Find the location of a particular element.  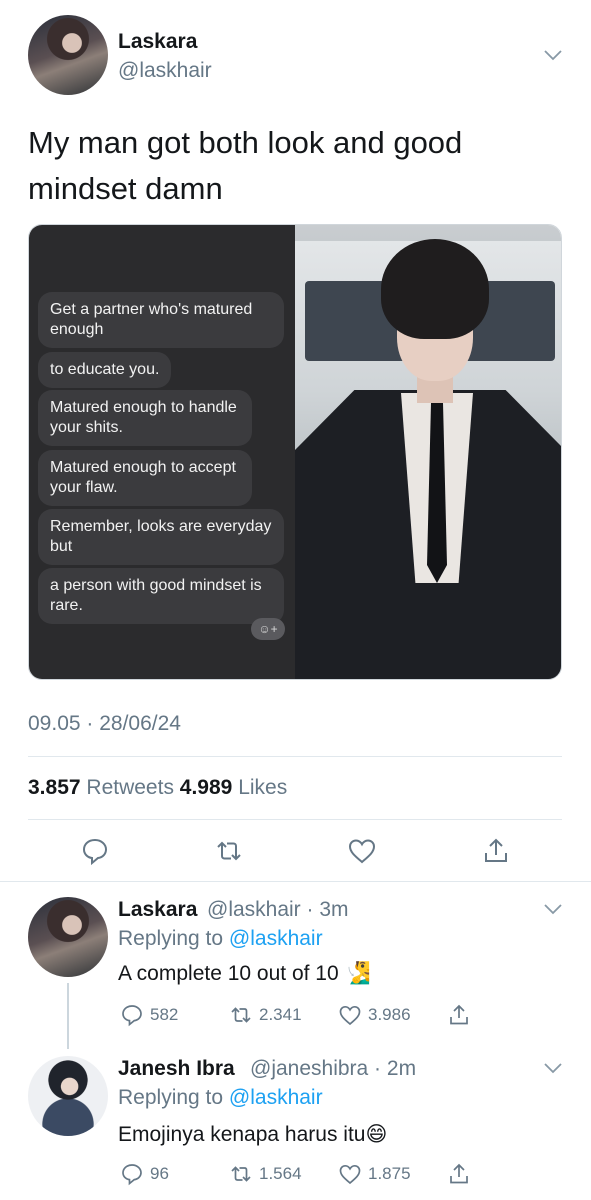

reply-time: 2m is located at coordinates (401, 1068).